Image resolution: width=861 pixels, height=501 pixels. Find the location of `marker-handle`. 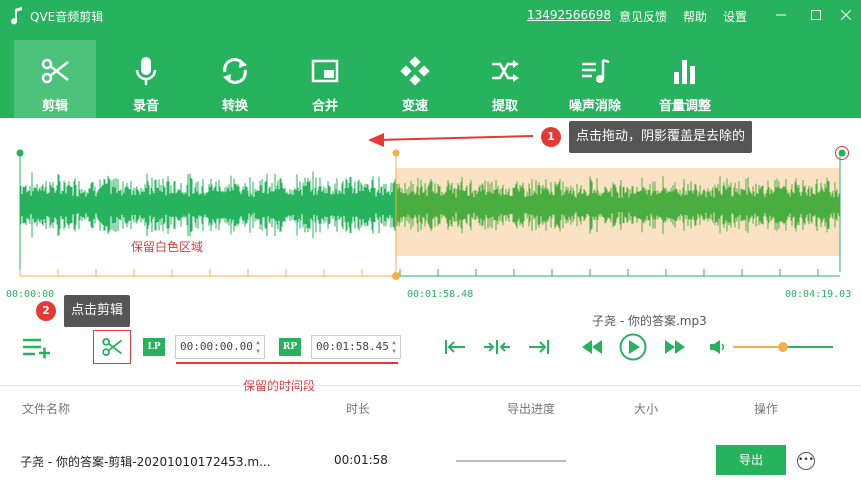

marker-handle is located at coordinates (396, 153).